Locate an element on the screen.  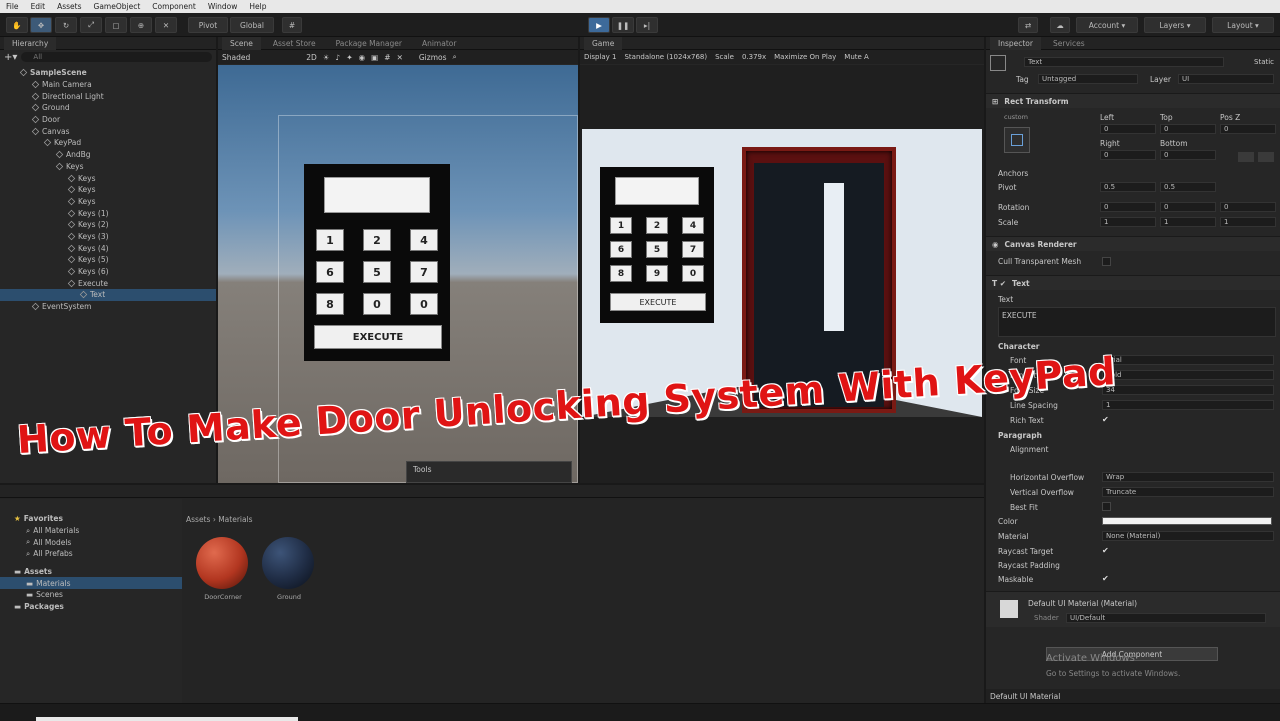
play-button: ▶ is located at coordinates (599, 25).